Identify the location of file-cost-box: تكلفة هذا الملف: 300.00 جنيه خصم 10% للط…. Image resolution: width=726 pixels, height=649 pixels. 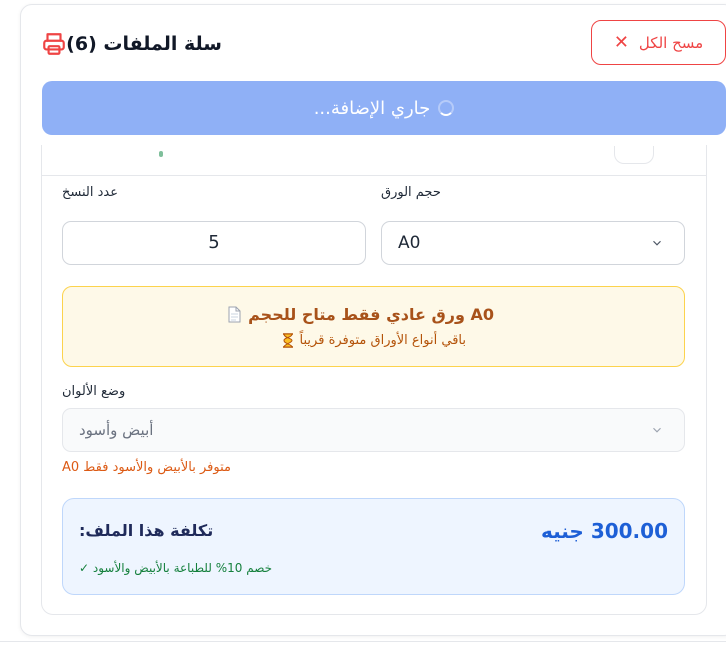
(373, 546).